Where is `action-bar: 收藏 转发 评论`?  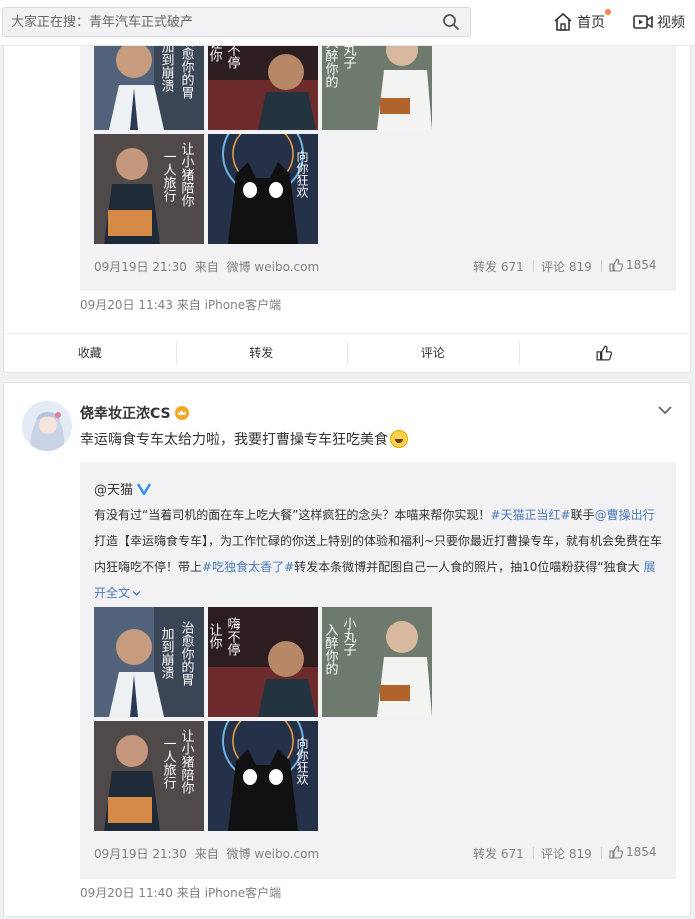
action-bar: 收藏 转发 评论 is located at coordinates (347, 352).